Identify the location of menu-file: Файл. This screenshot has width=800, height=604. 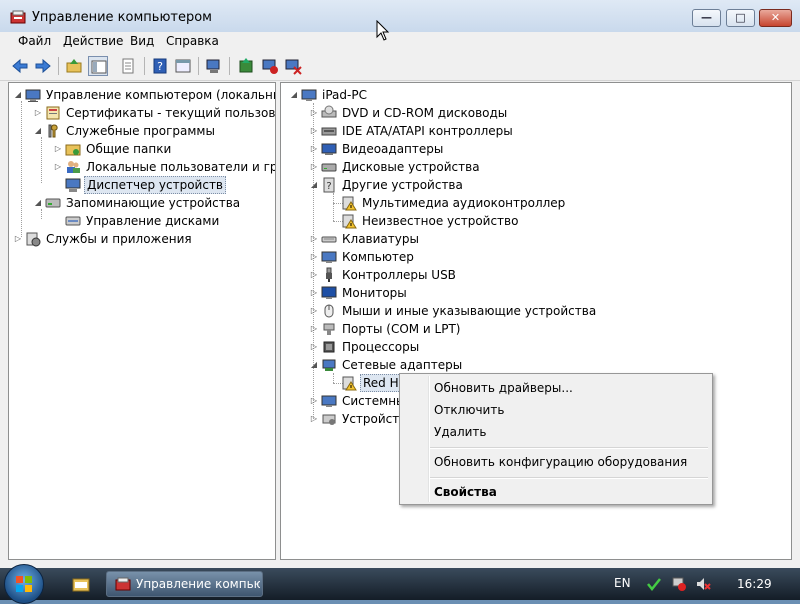
(34, 41).